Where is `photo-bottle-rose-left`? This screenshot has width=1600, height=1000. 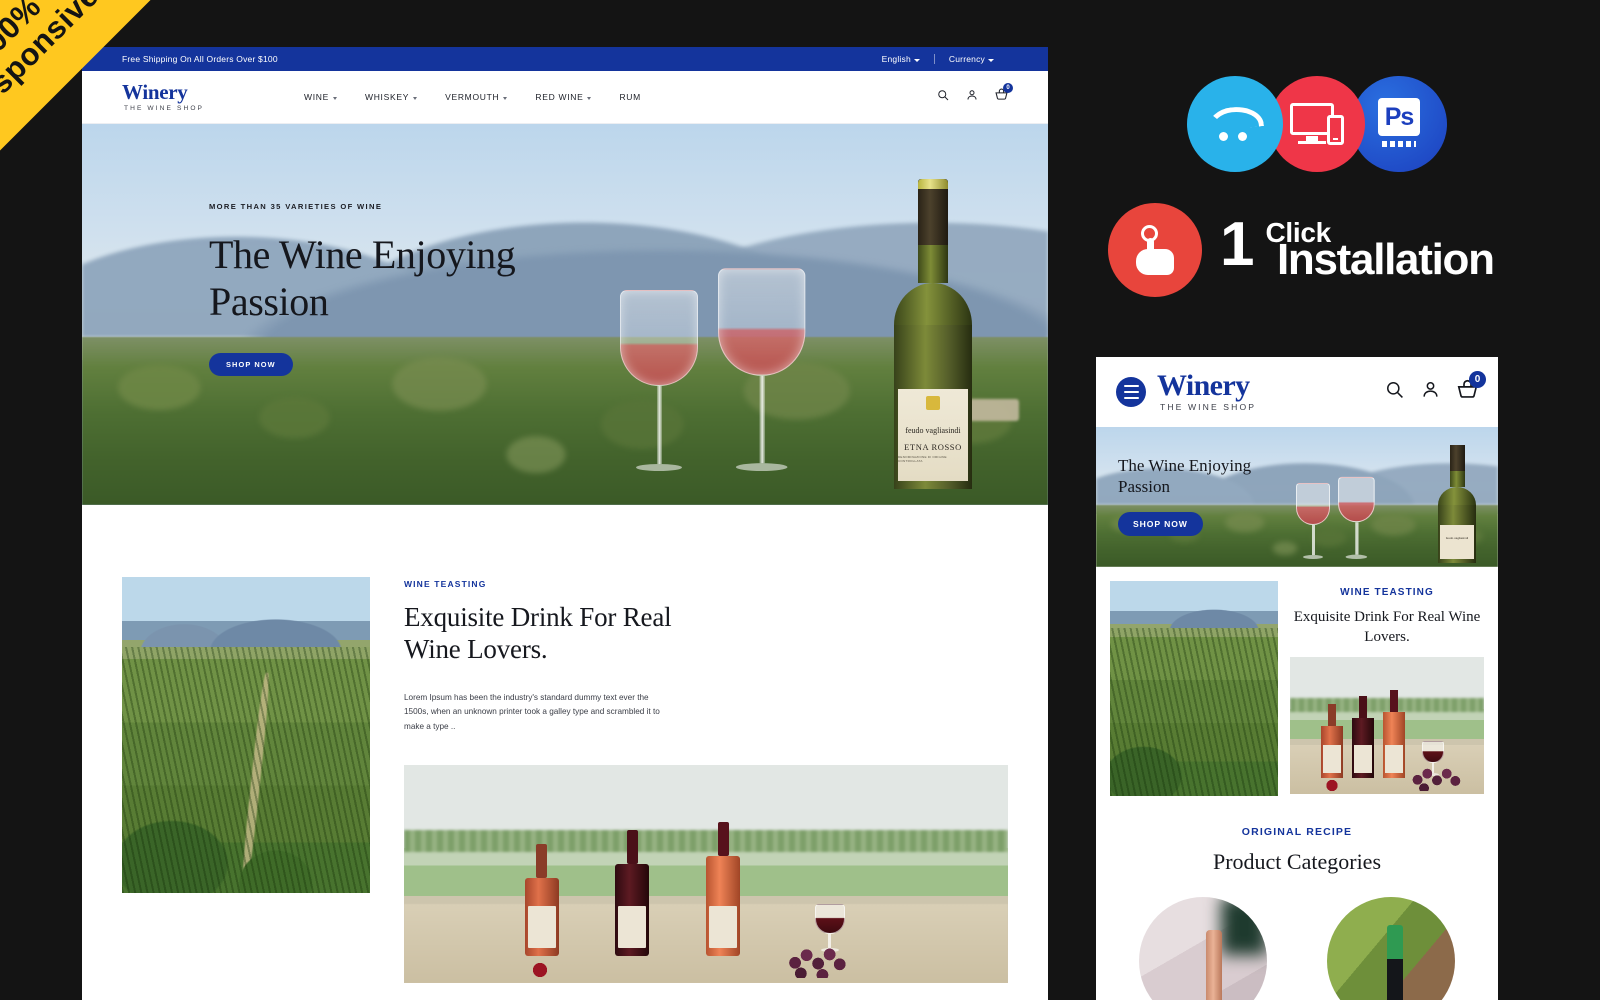 photo-bottle-rose-left is located at coordinates (1332, 740).